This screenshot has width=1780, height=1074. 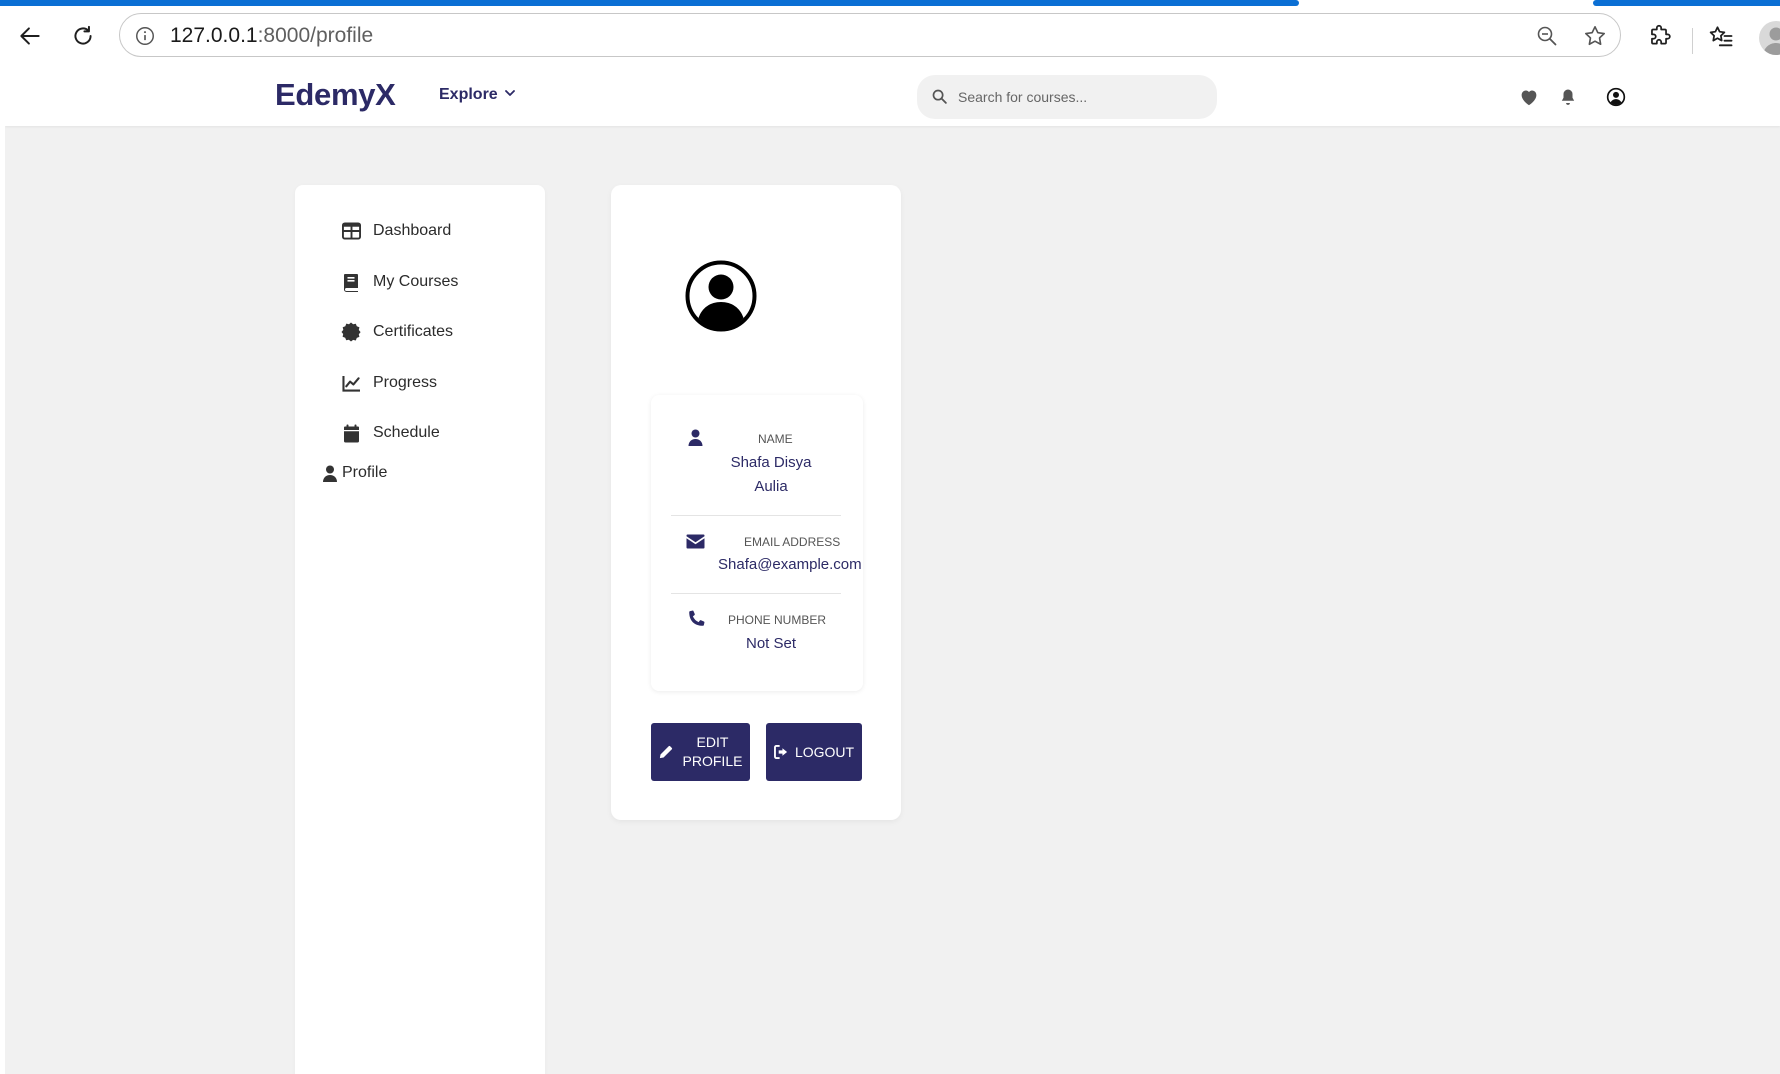 What do you see at coordinates (351, 231) in the screenshot?
I see `dashboard-grid-icon` at bounding box center [351, 231].